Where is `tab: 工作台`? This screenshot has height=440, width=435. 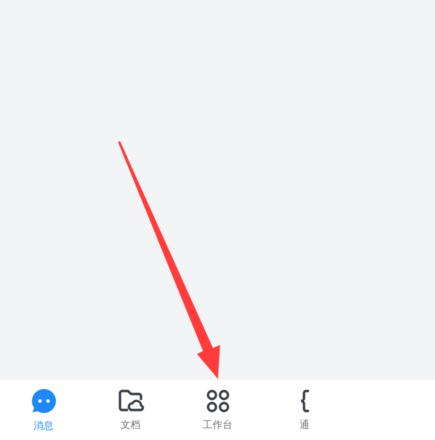 tab: 工作台 is located at coordinates (217, 410).